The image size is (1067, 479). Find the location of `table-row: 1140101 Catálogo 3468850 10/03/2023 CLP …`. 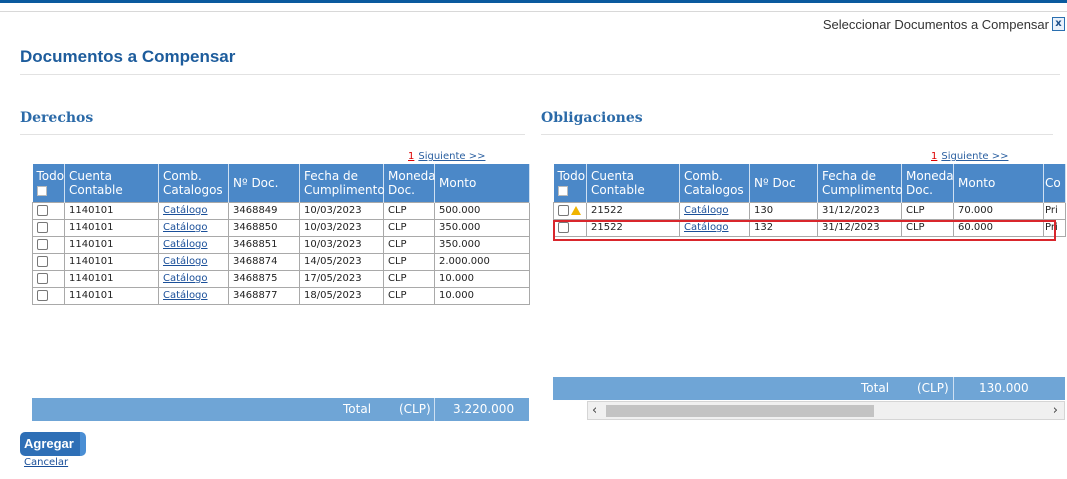

table-row: 1140101 Catálogo 3468850 10/03/2023 CLP … is located at coordinates (281, 227).